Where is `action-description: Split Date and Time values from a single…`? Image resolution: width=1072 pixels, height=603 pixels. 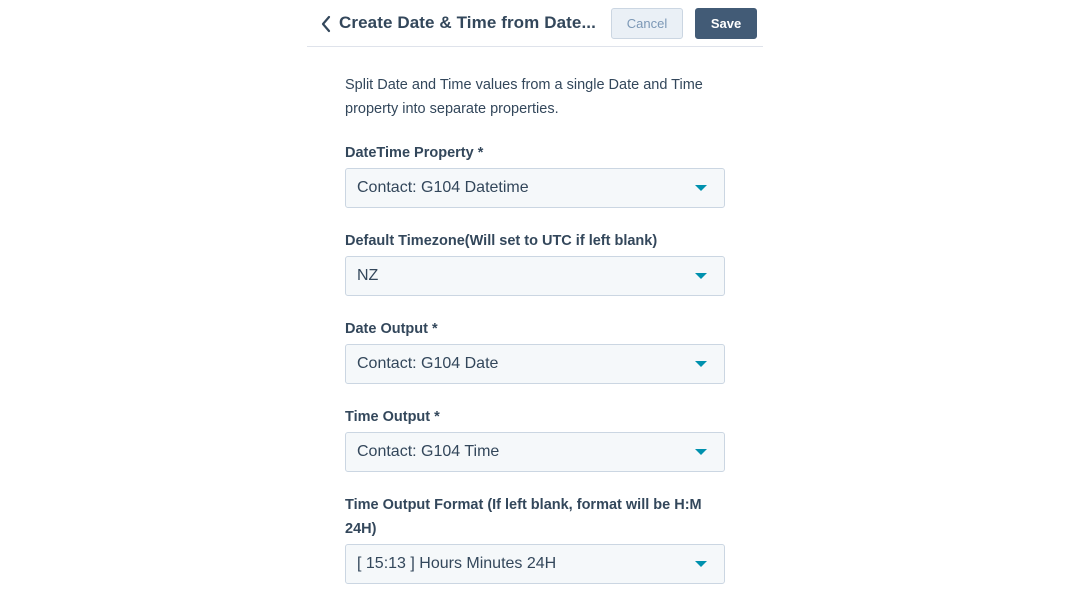 action-description: Split Date and Time values from a single… is located at coordinates (524, 97).